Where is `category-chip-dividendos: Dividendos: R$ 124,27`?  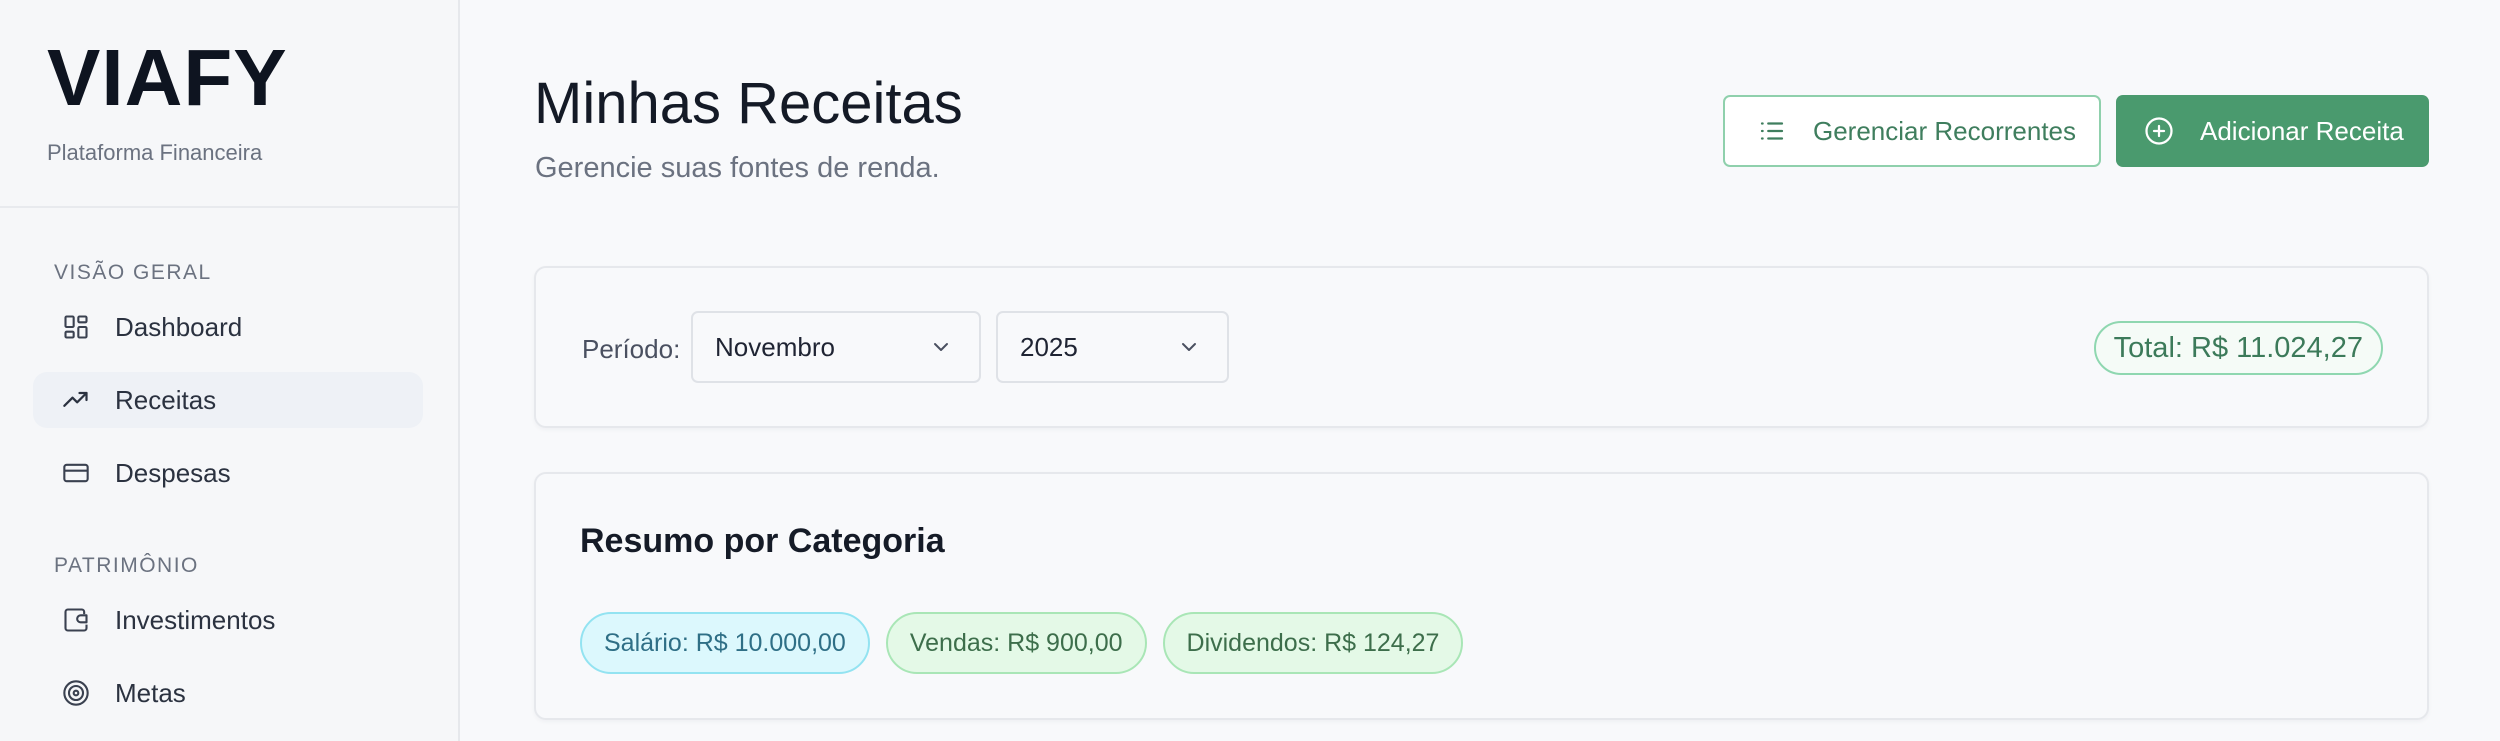
category-chip-dividendos: Dividendos: R$ 124,27 is located at coordinates (1313, 643).